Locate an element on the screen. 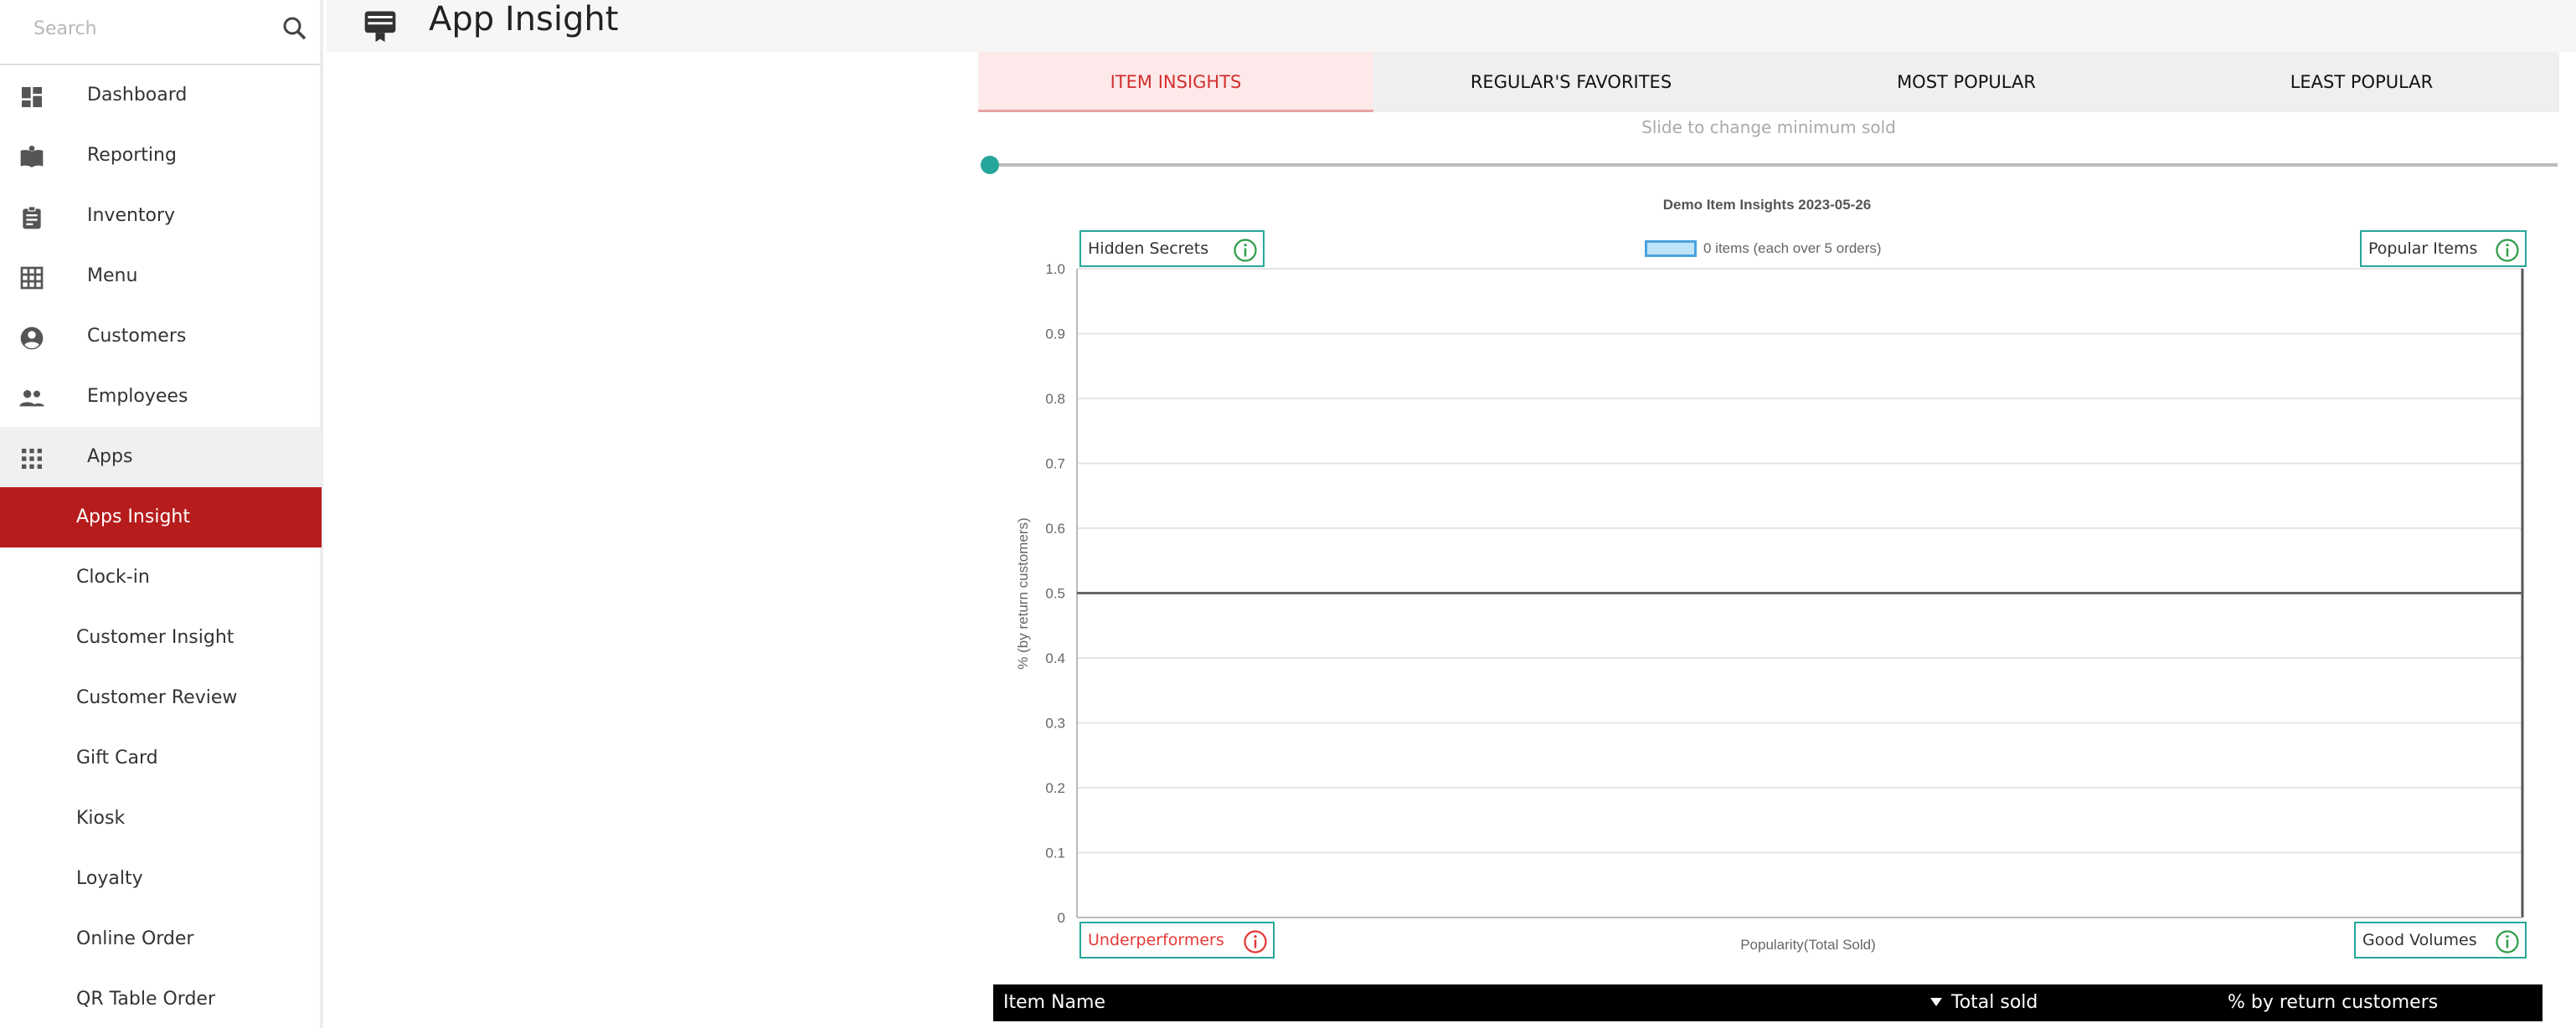 This screenshot has height=1028, width=2576. search-icon is located at coordinates (295, 28).